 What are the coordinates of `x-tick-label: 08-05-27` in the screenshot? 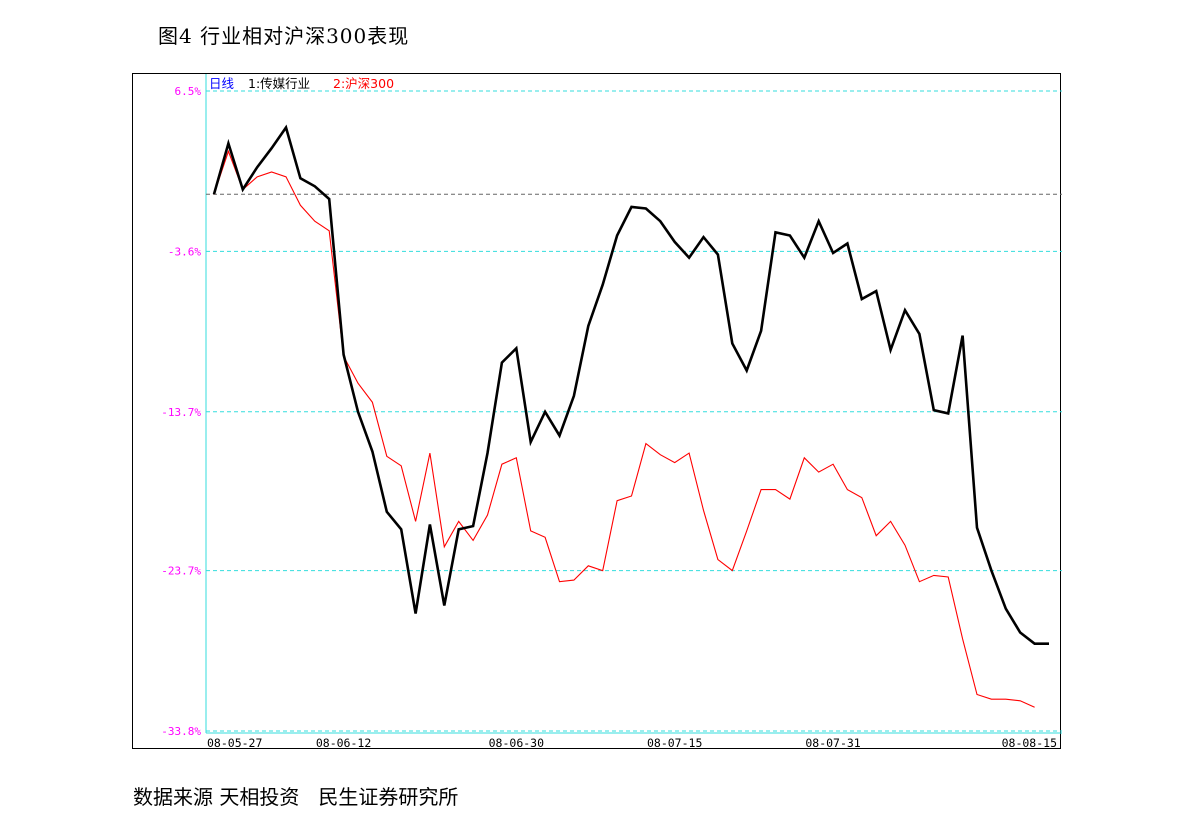 It's located at (234, 743).